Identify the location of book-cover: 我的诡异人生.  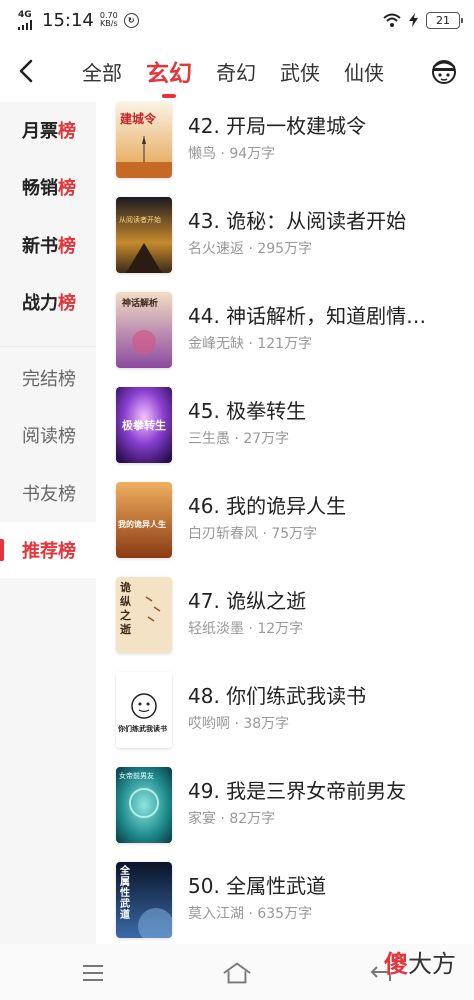
(144, 520).